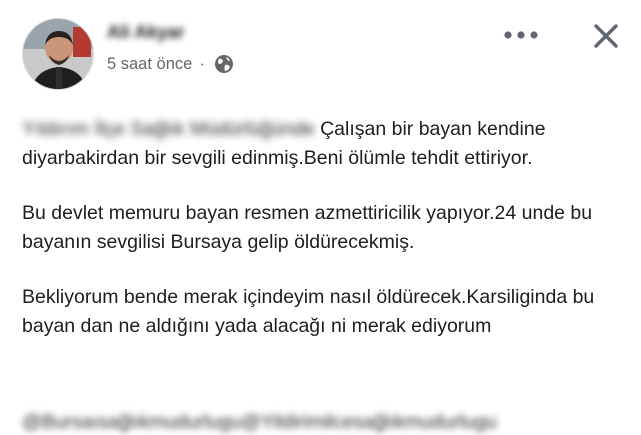 The height and width of the screenshot is (435, 641). I want to click on blurred-institution: Yıldırım İlçe Sağlık Müdürlüğünde, so click(168, 129).